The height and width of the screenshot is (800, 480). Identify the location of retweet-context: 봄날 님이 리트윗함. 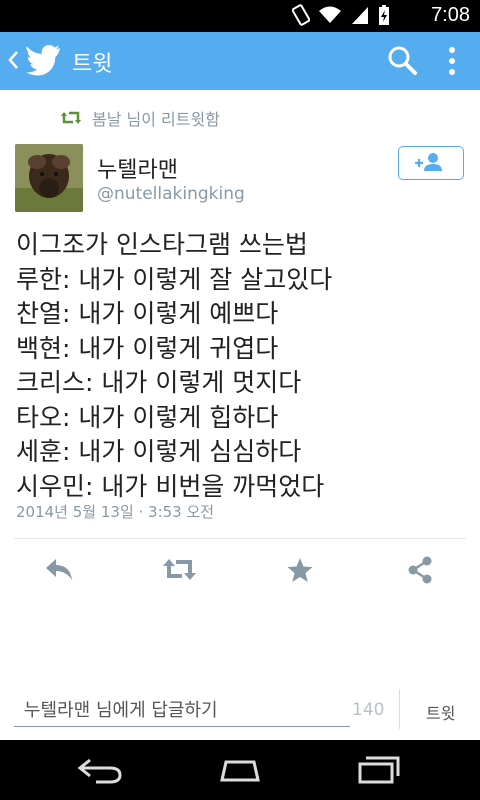
(140, 118).